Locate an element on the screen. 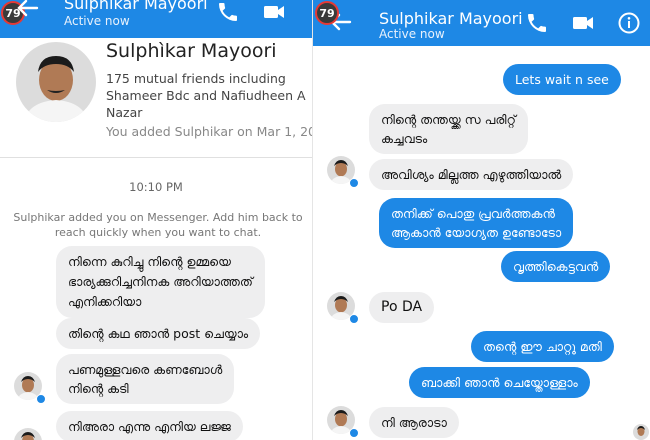  contact-avatar is located at coordinates (28, 434).